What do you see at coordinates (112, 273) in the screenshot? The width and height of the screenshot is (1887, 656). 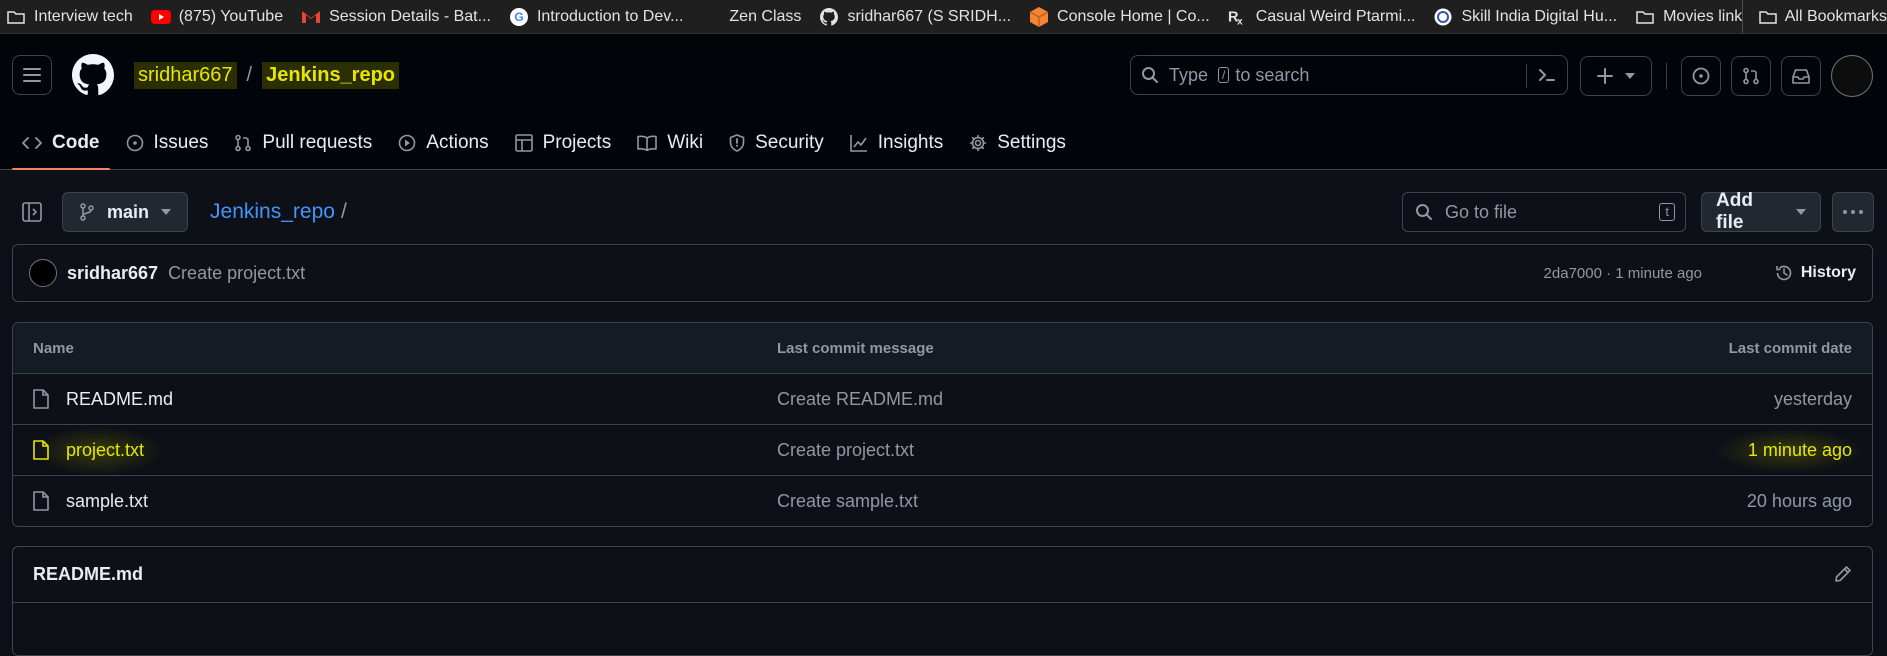 I see `commit-author: sridhar667` at bounding box center [112, 273].